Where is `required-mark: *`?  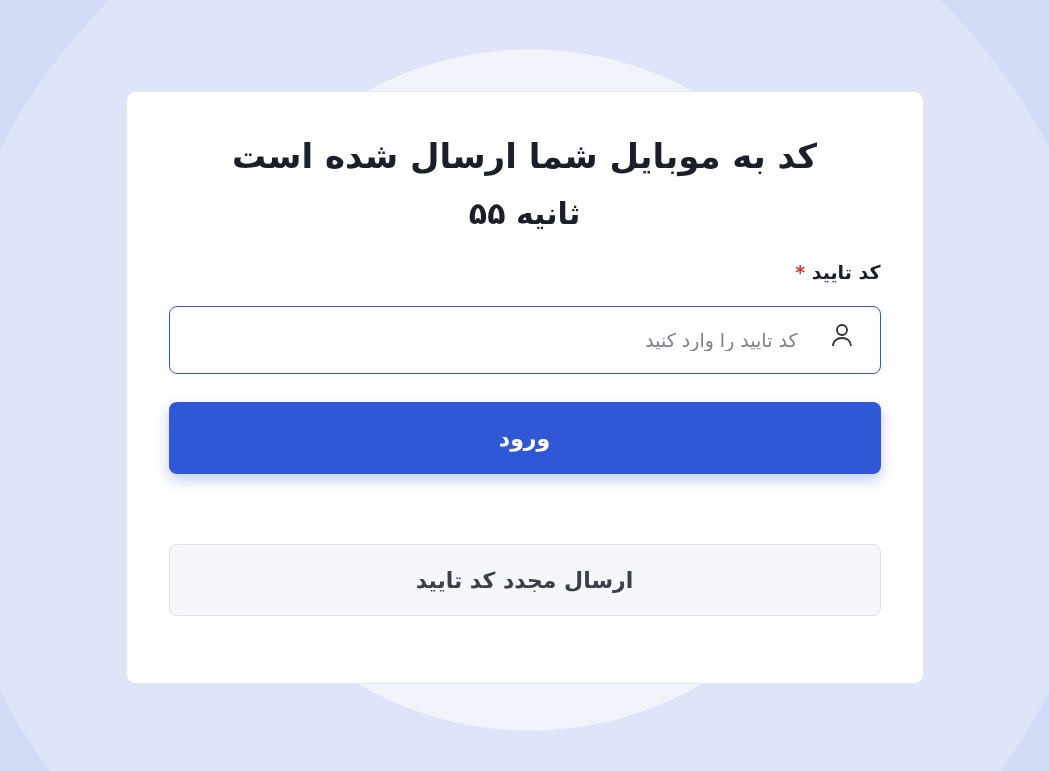 required-mark: * is located at coordinates (800, 271).